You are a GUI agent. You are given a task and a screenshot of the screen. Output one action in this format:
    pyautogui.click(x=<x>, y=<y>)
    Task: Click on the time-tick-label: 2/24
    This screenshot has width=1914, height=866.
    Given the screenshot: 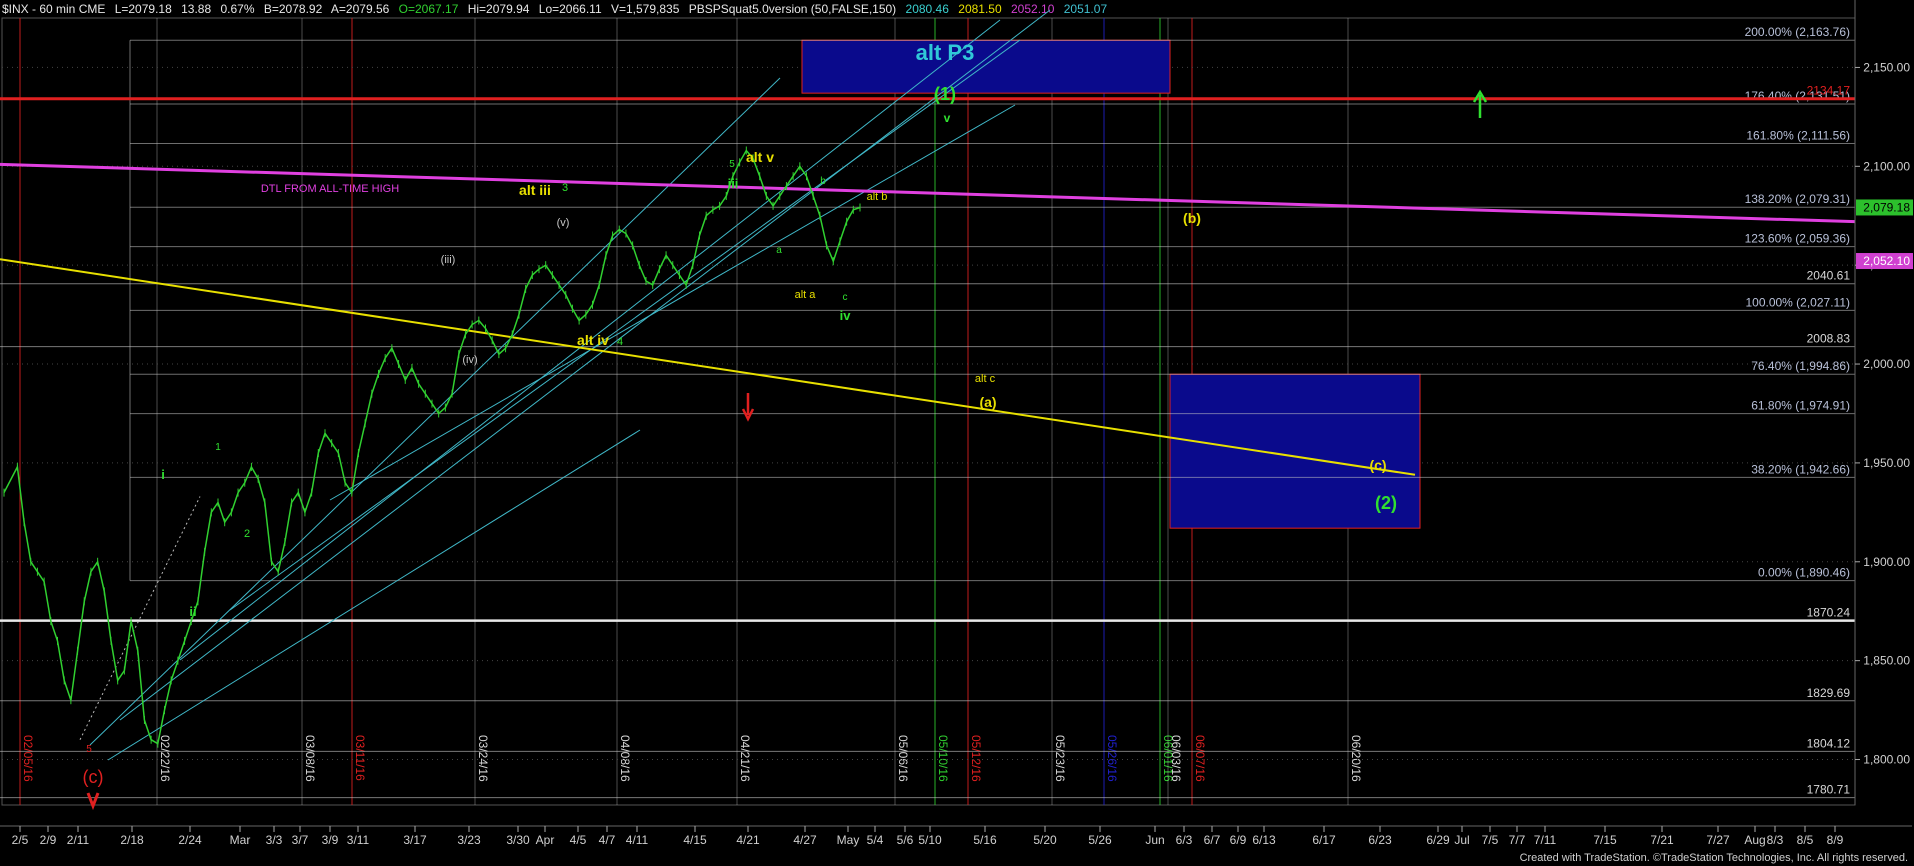 What is the action you would take?
    pyautogui.click(x=190, y=840)
    